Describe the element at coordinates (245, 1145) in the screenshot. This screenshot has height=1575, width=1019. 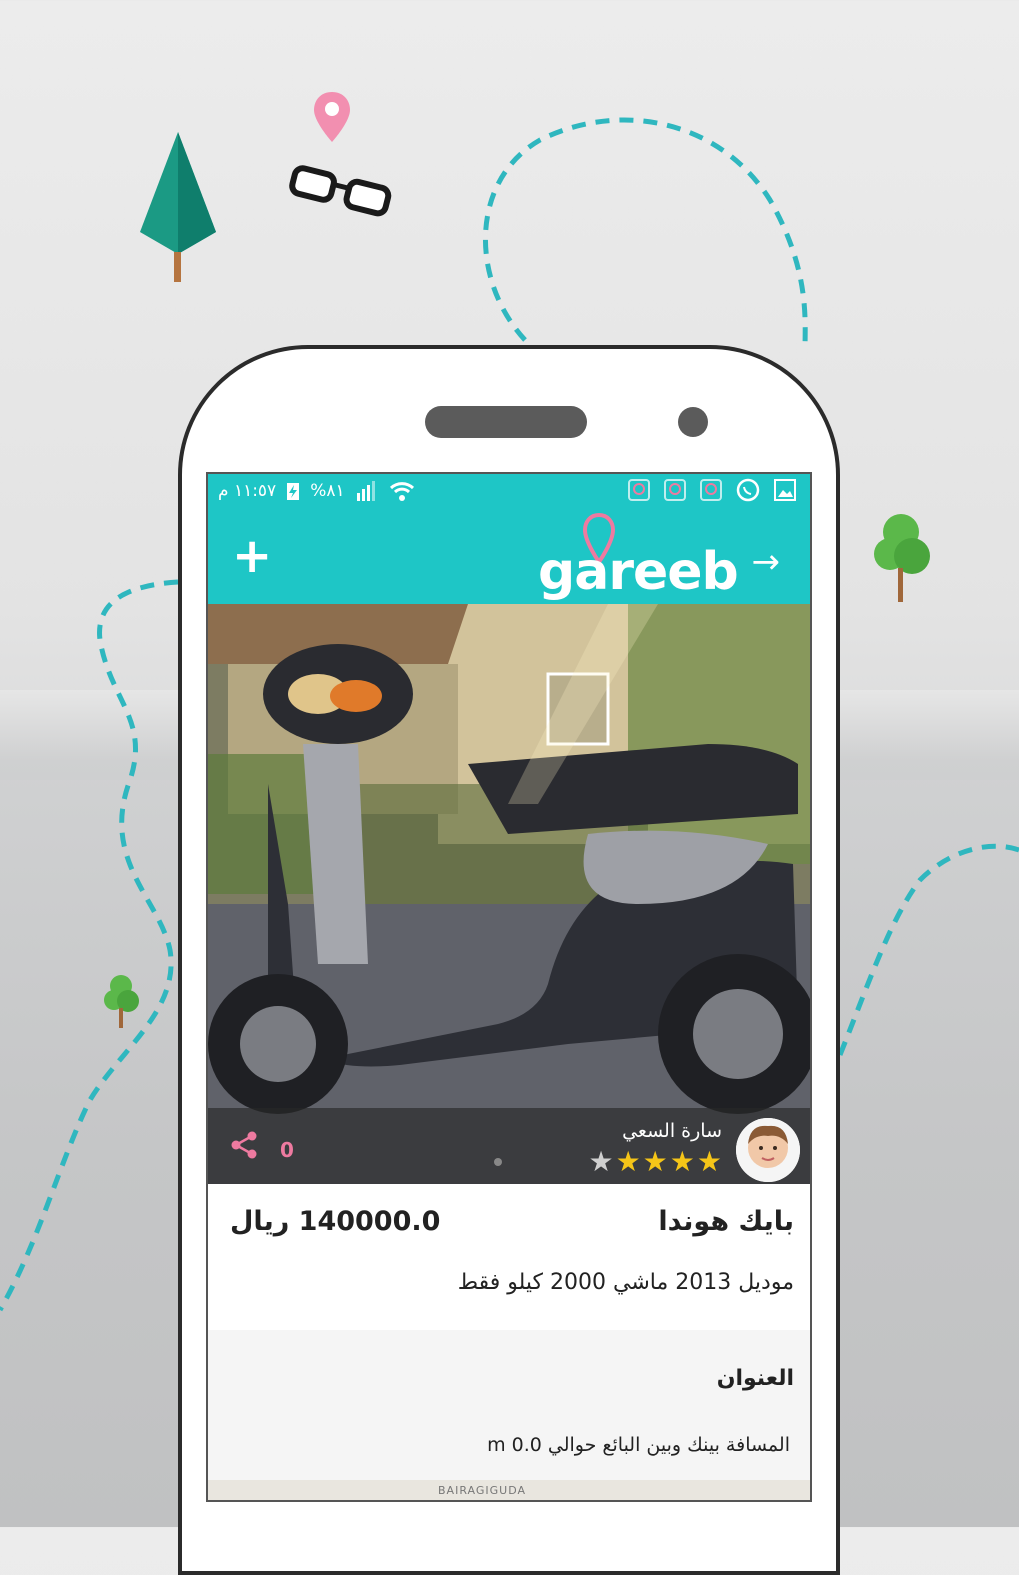
I see `share-icon` at that location.